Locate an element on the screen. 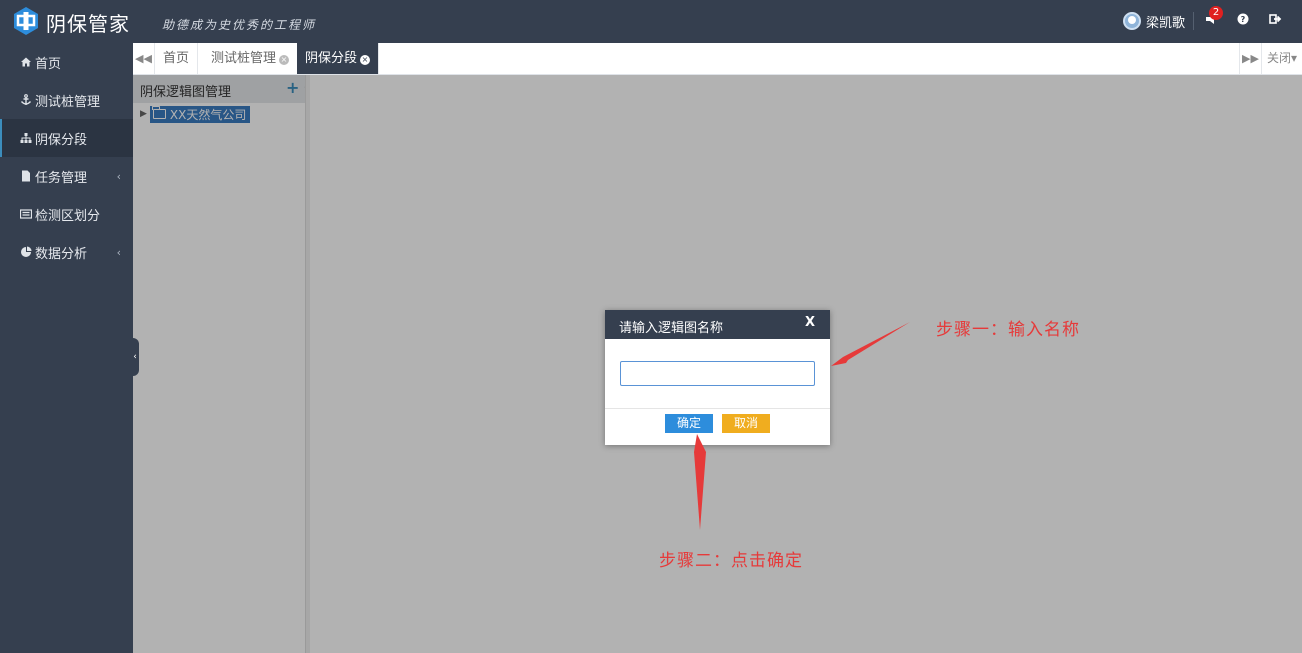 The height and width of the screenshot is (653, 1302). user-avatar is located at coordinates (1132, 21).